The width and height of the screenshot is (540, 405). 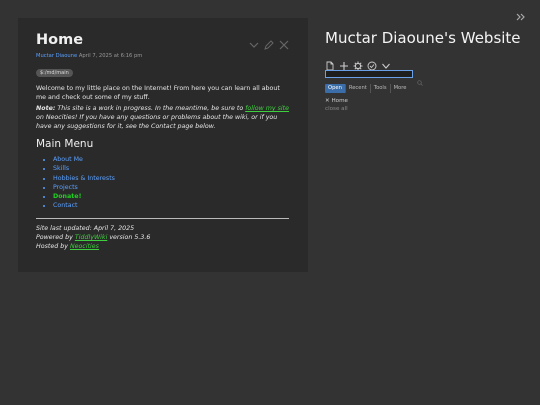 I want to click on footer-updated: Site last updated: April 7, 2025, so click(x=85, y=228).